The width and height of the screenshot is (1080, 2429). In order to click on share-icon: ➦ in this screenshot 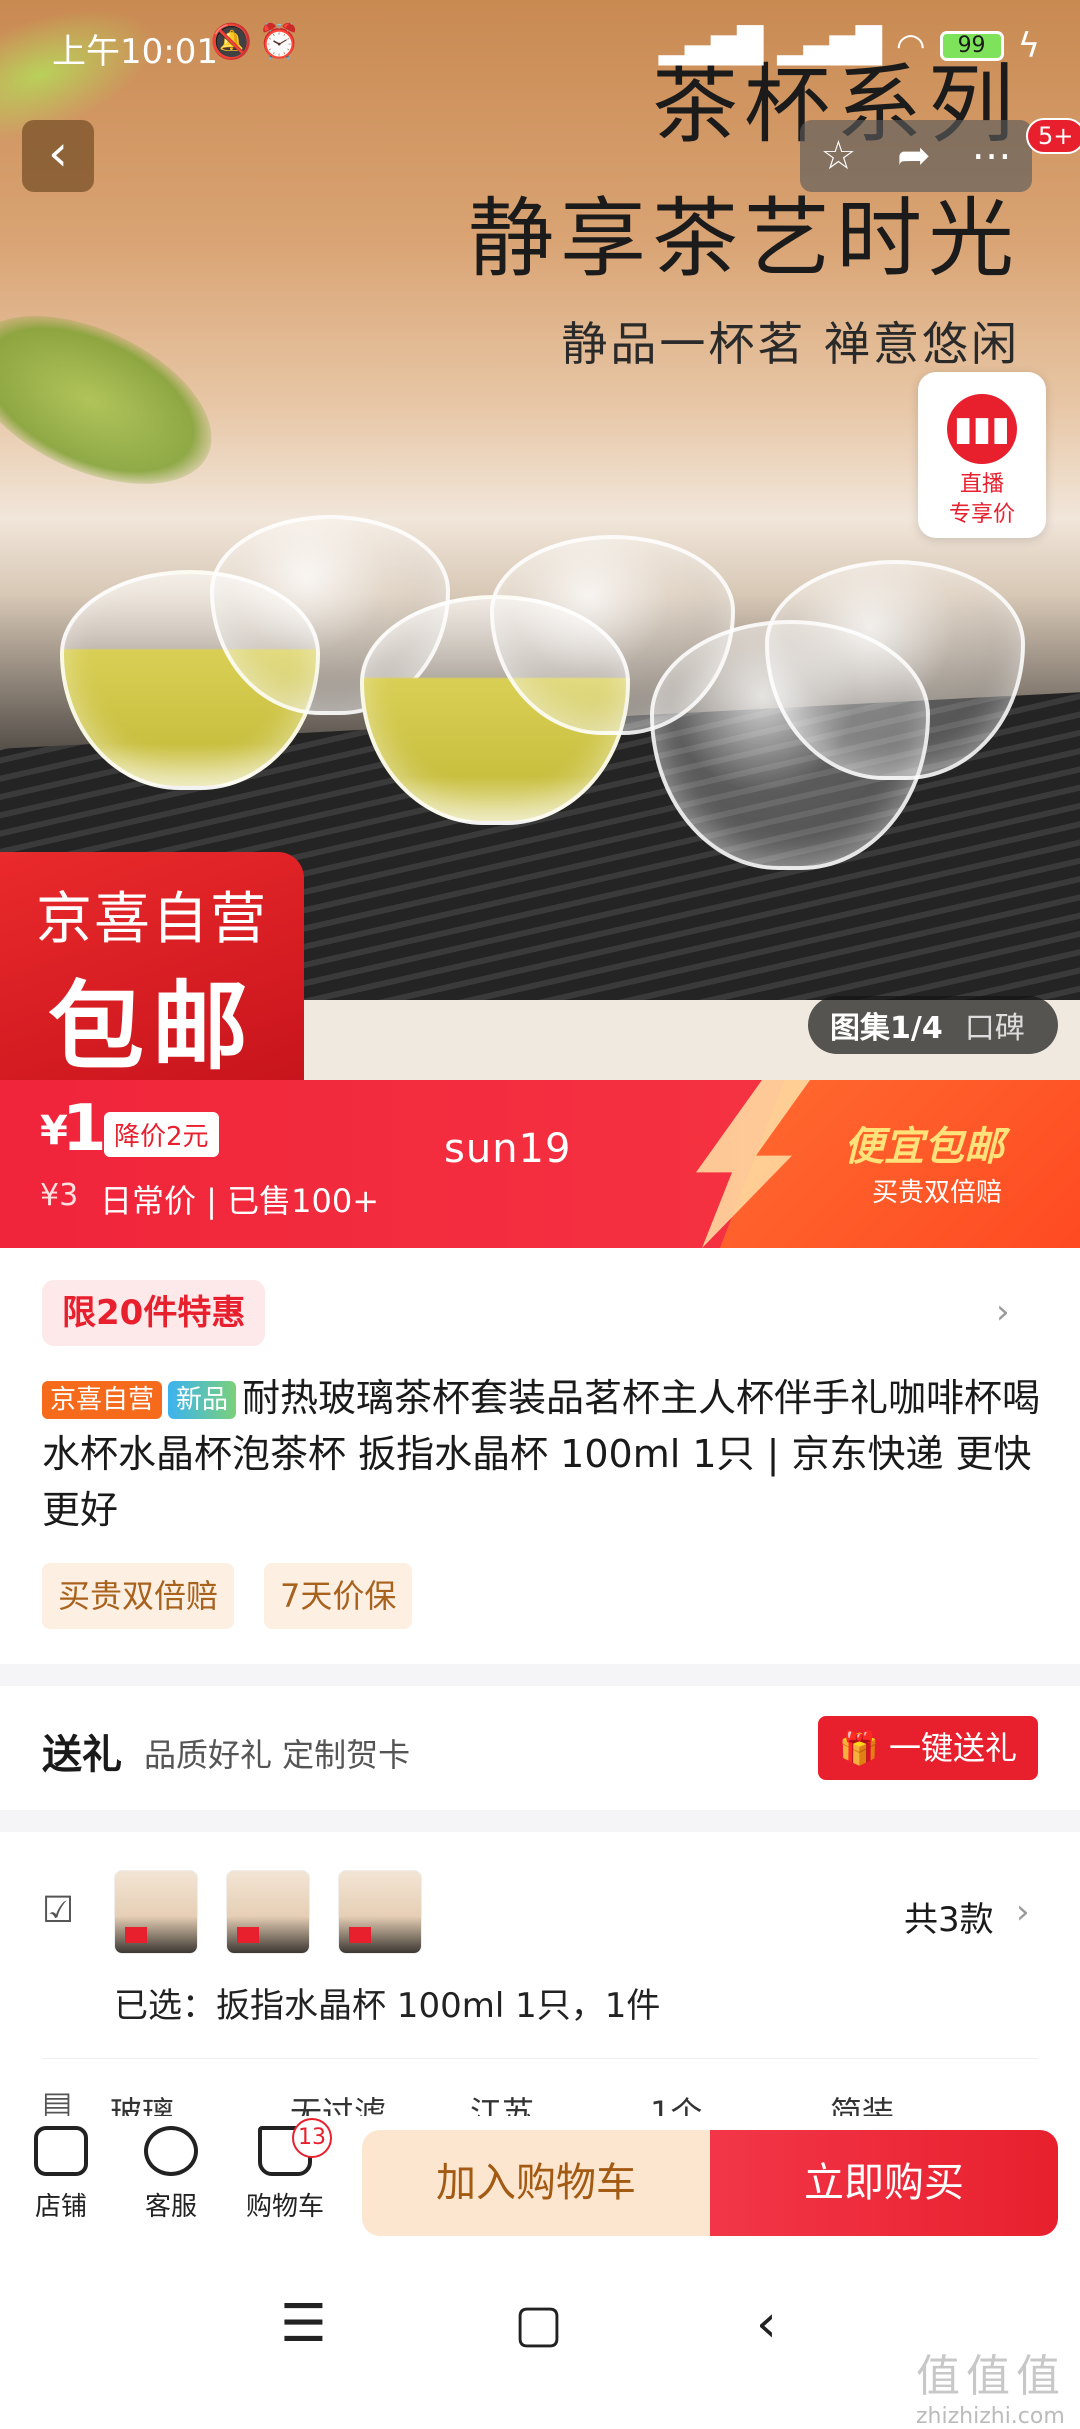, I will do `click(914, 156)`.